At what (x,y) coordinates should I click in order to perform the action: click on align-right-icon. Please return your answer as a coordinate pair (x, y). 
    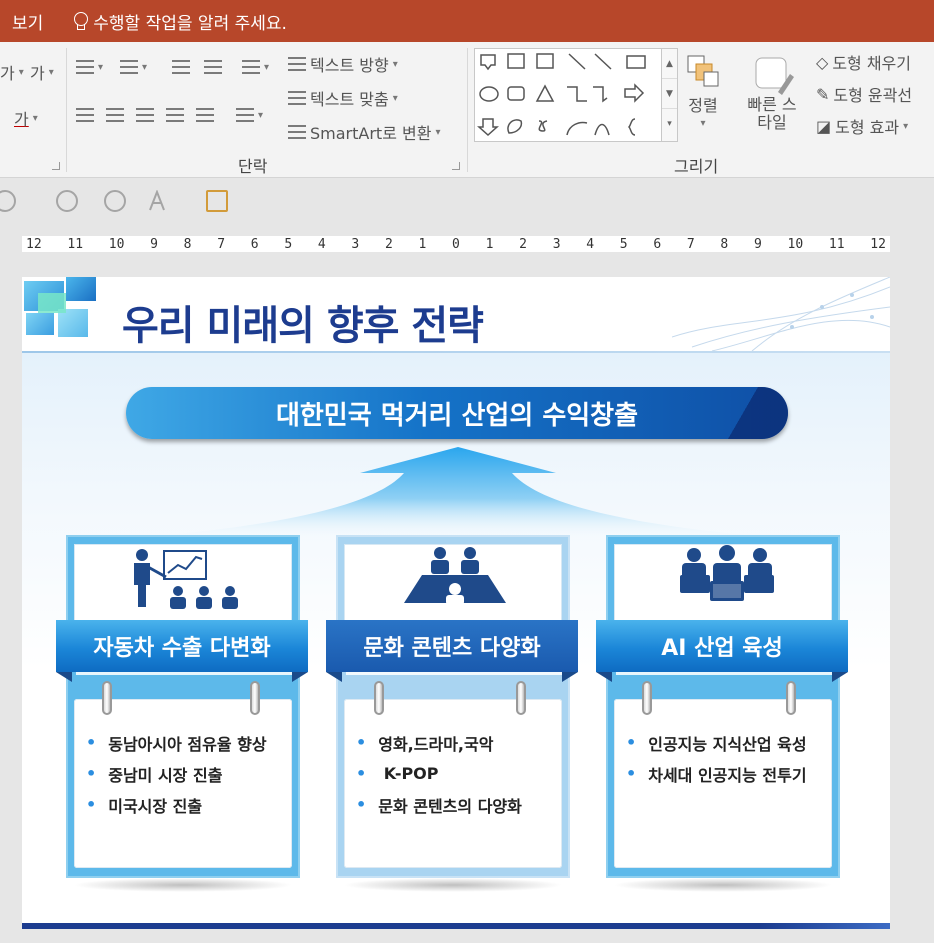
    Looking at the image, I should click on (145, 115).